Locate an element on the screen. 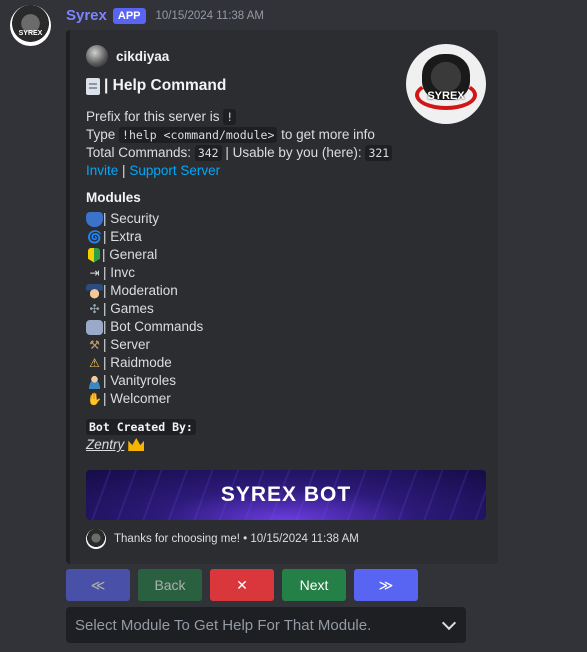  tools-icon: ⚒ is located at coordinates (94, 345).